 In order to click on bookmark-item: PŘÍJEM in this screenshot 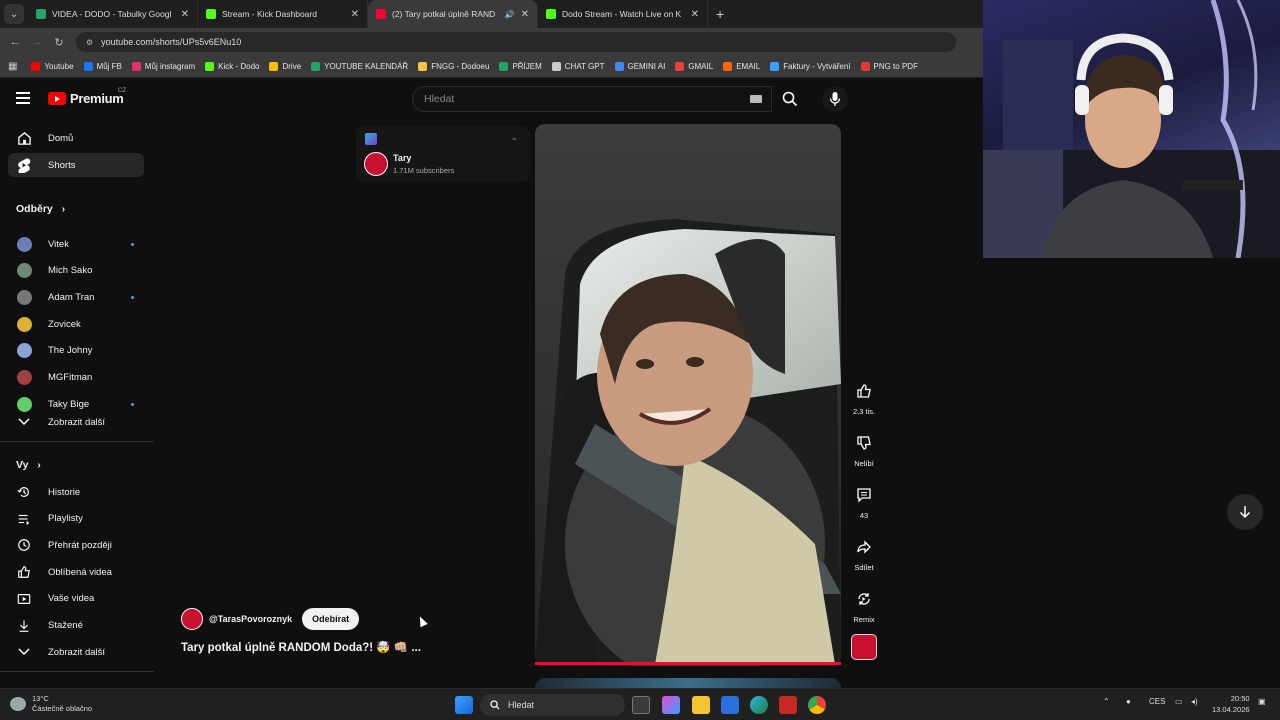, I will do `click(520, 66)`.